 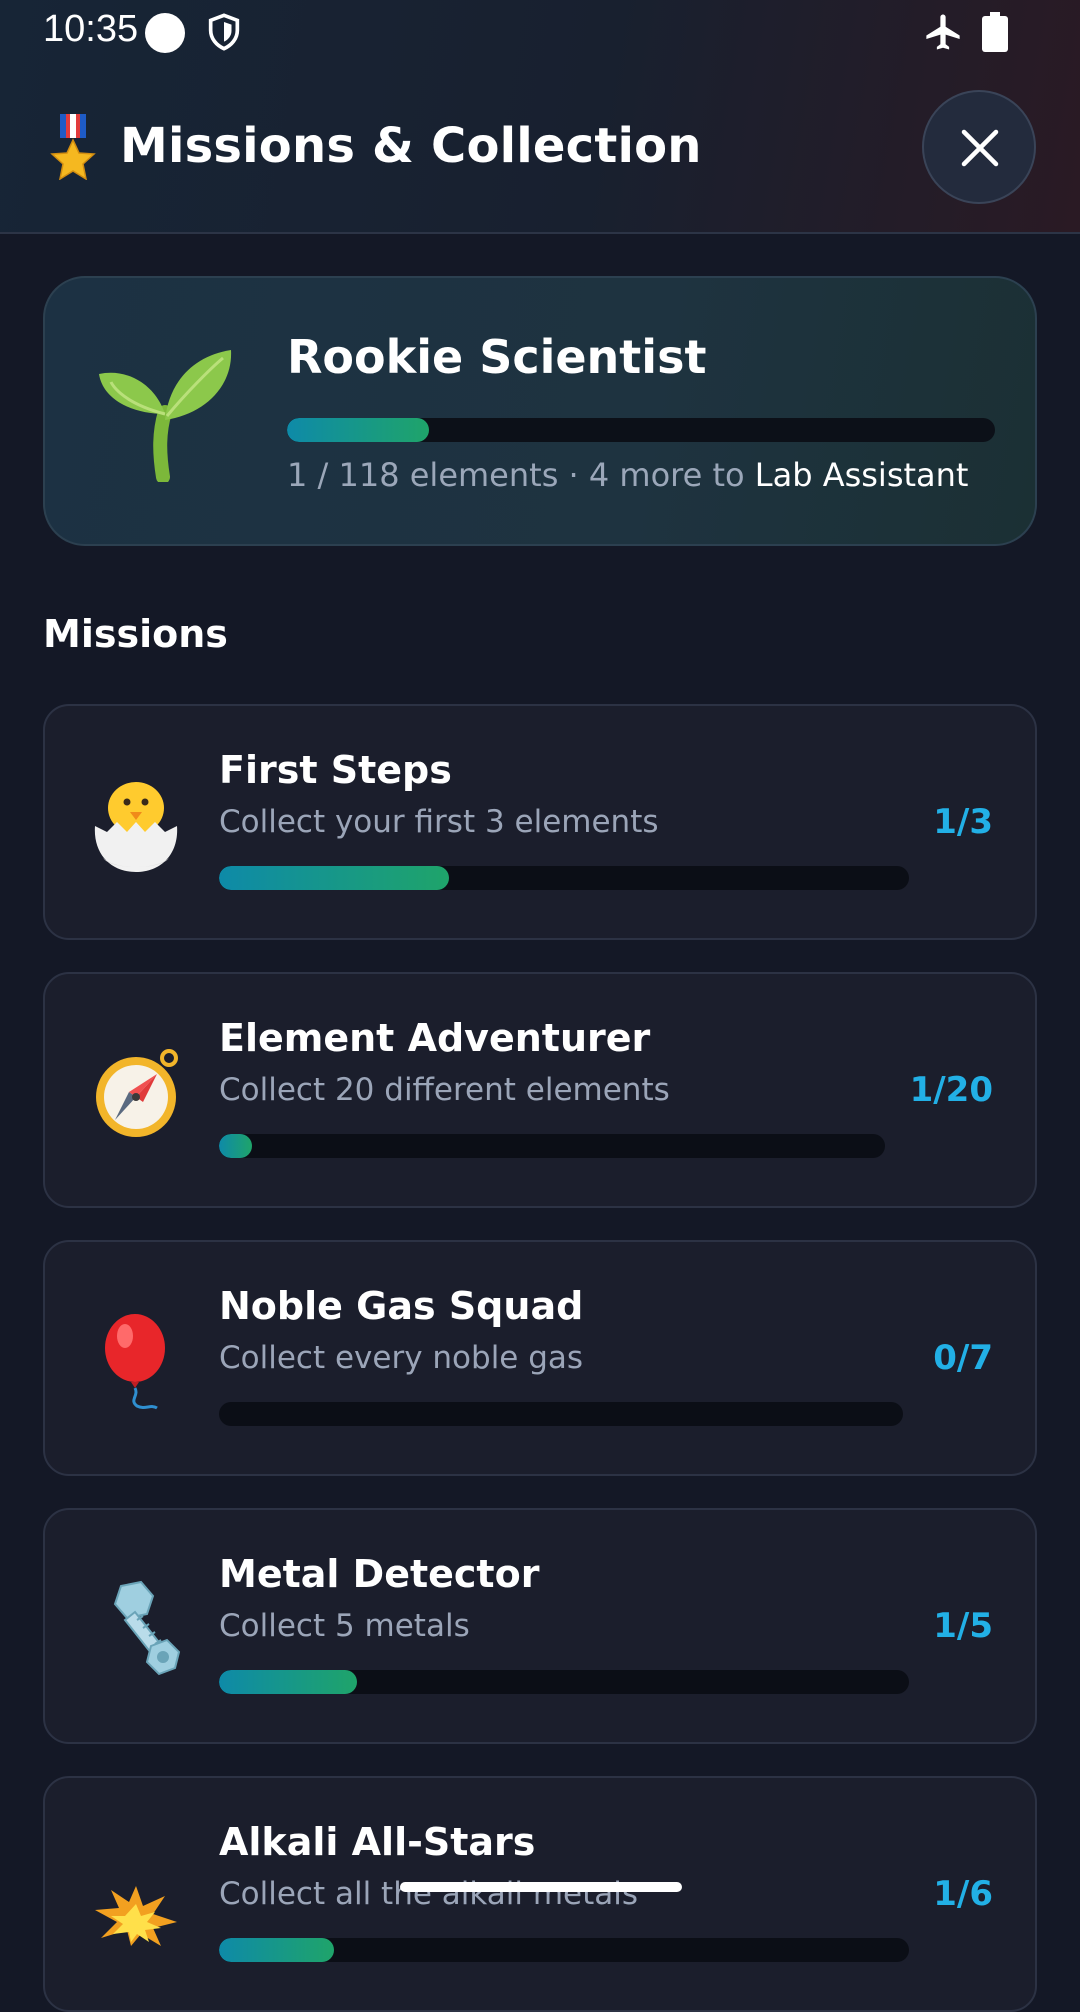 I want to click on header: Missions & Collection, so click(x=540, y=148).